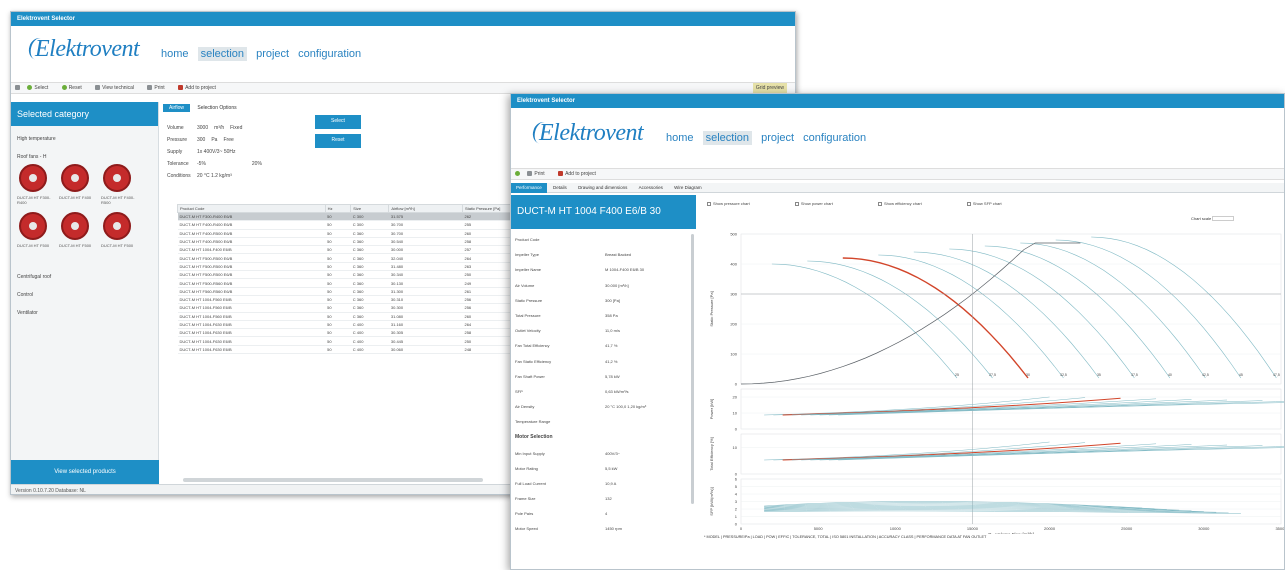 This screenshot has height=570, width=1285. Describe the element at coordinates (338, 208) in the screenshot. I see `column-header: Hz` at that location.